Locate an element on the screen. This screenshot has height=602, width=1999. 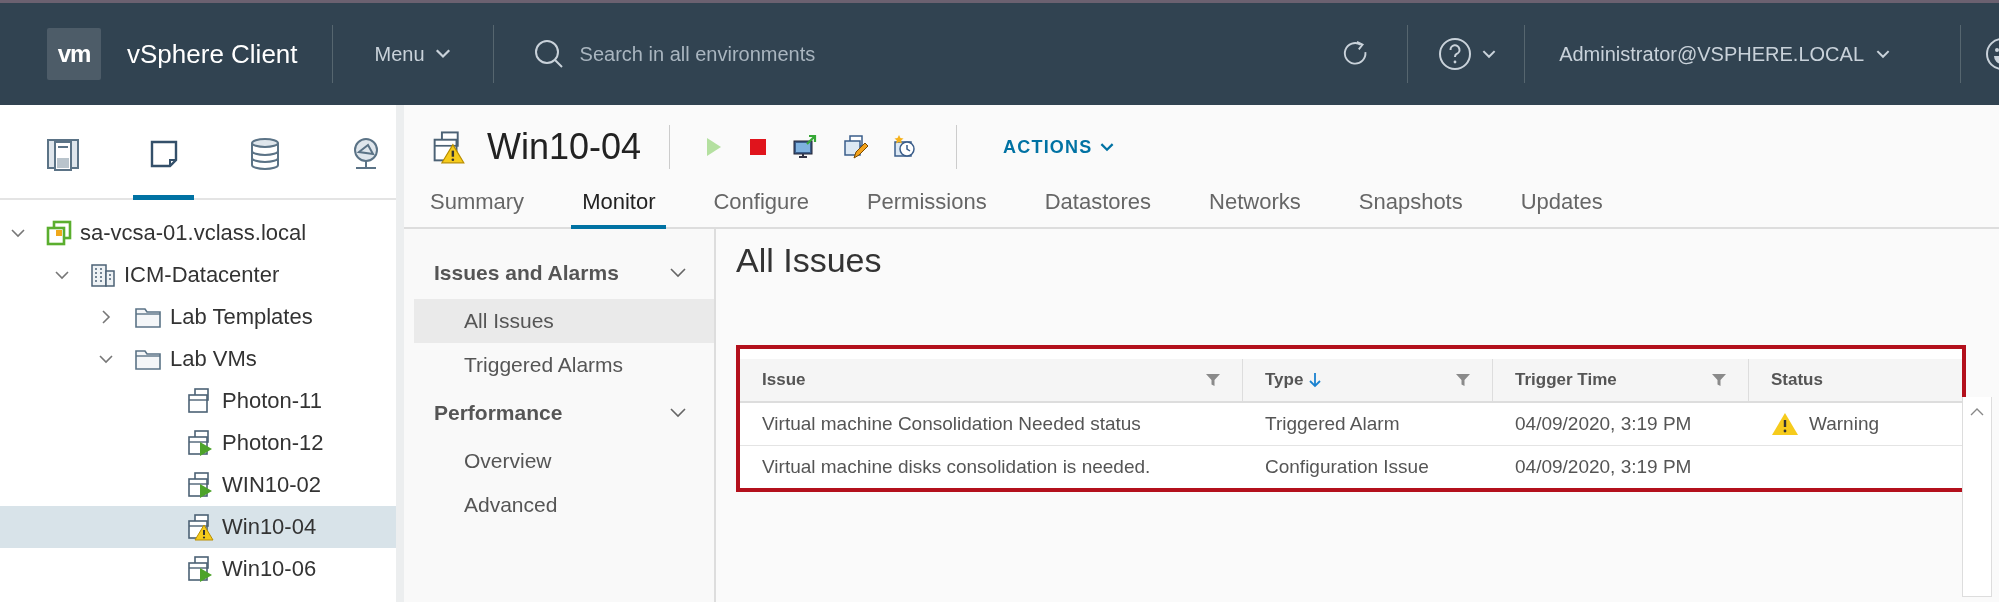
vm-logo: vm is located at coordinates (74, 54).